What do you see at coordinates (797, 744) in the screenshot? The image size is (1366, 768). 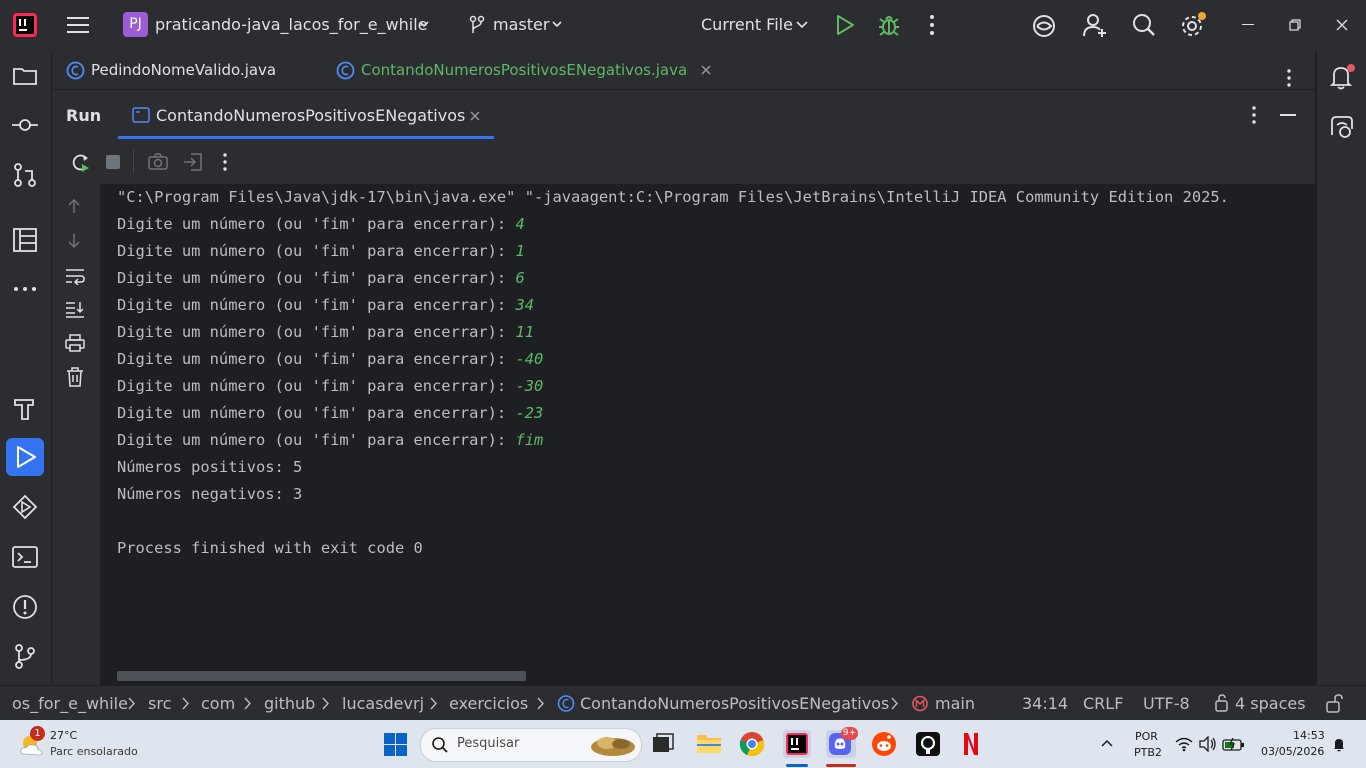 I see `intellij-taskbar-icon` at bounding box center [797, 744].